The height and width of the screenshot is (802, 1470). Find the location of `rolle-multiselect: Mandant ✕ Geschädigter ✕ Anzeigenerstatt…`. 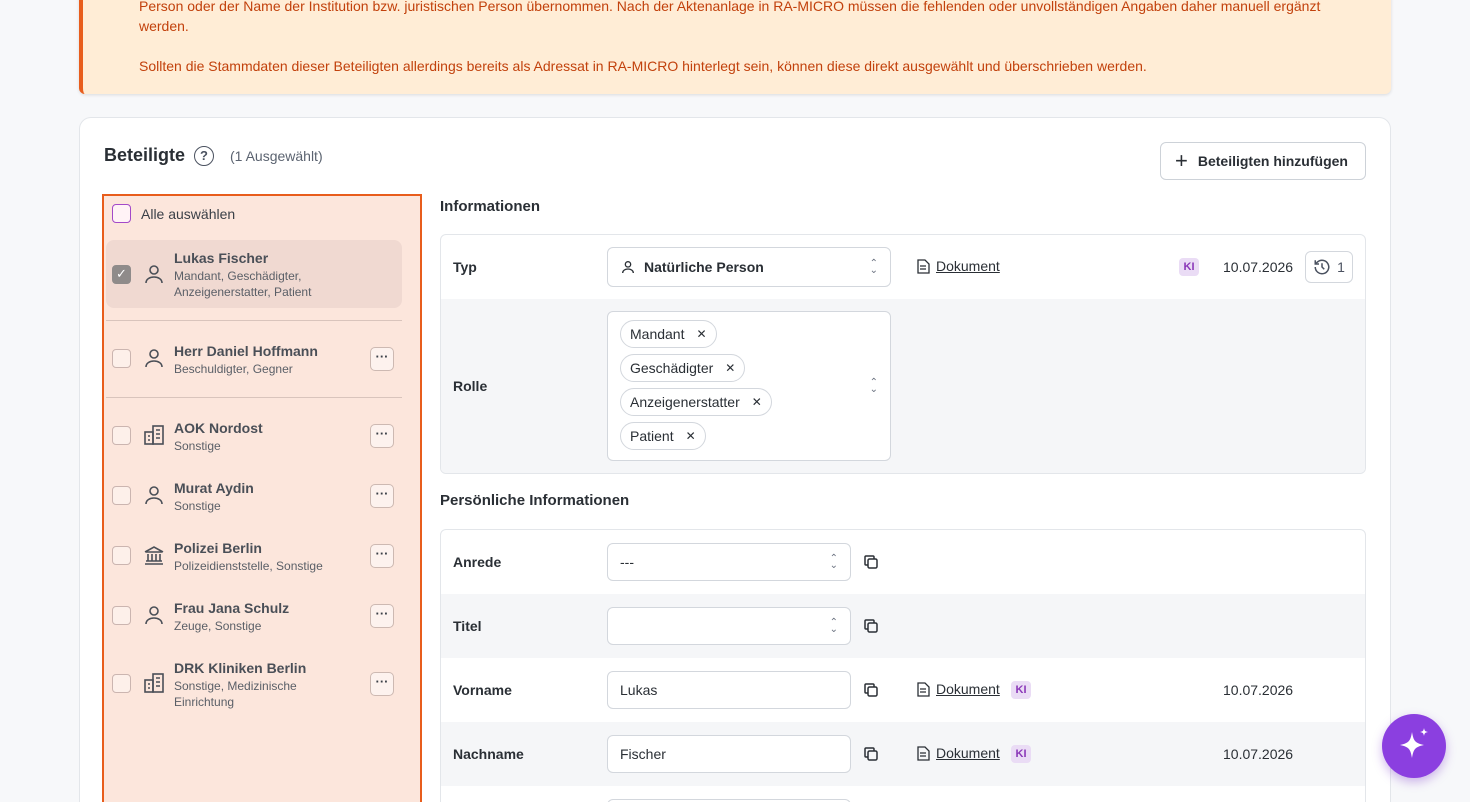

rolle-multiselect: Mandant ✕ Geschädigter ✕ Anzeigenerstatt… is located at coordinates (749, 386).